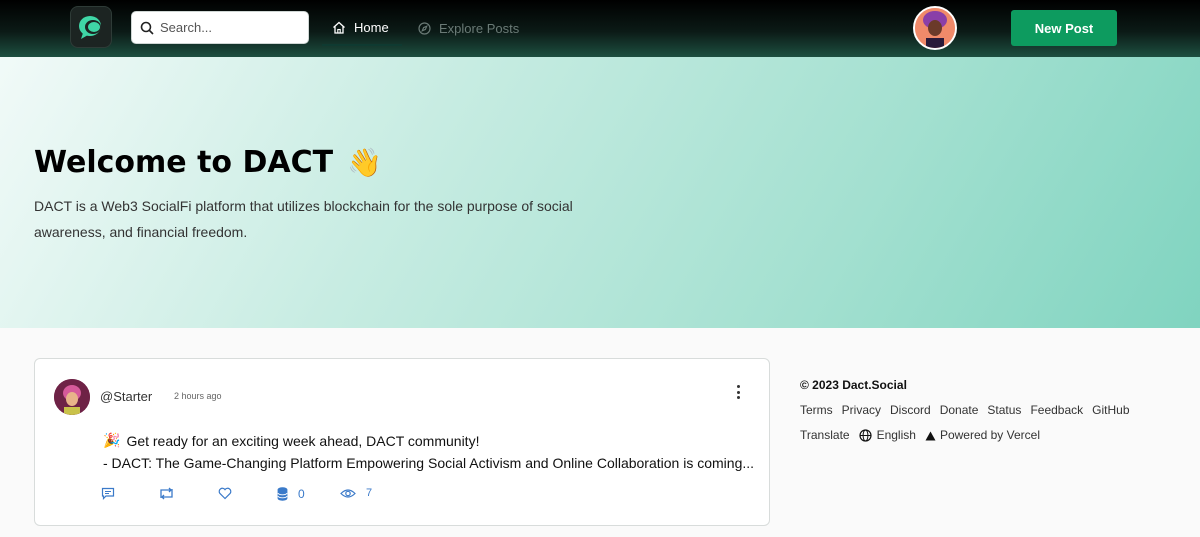 This screenshot has height=537, width=1200. I want to click on search-input, so click(230, 27).